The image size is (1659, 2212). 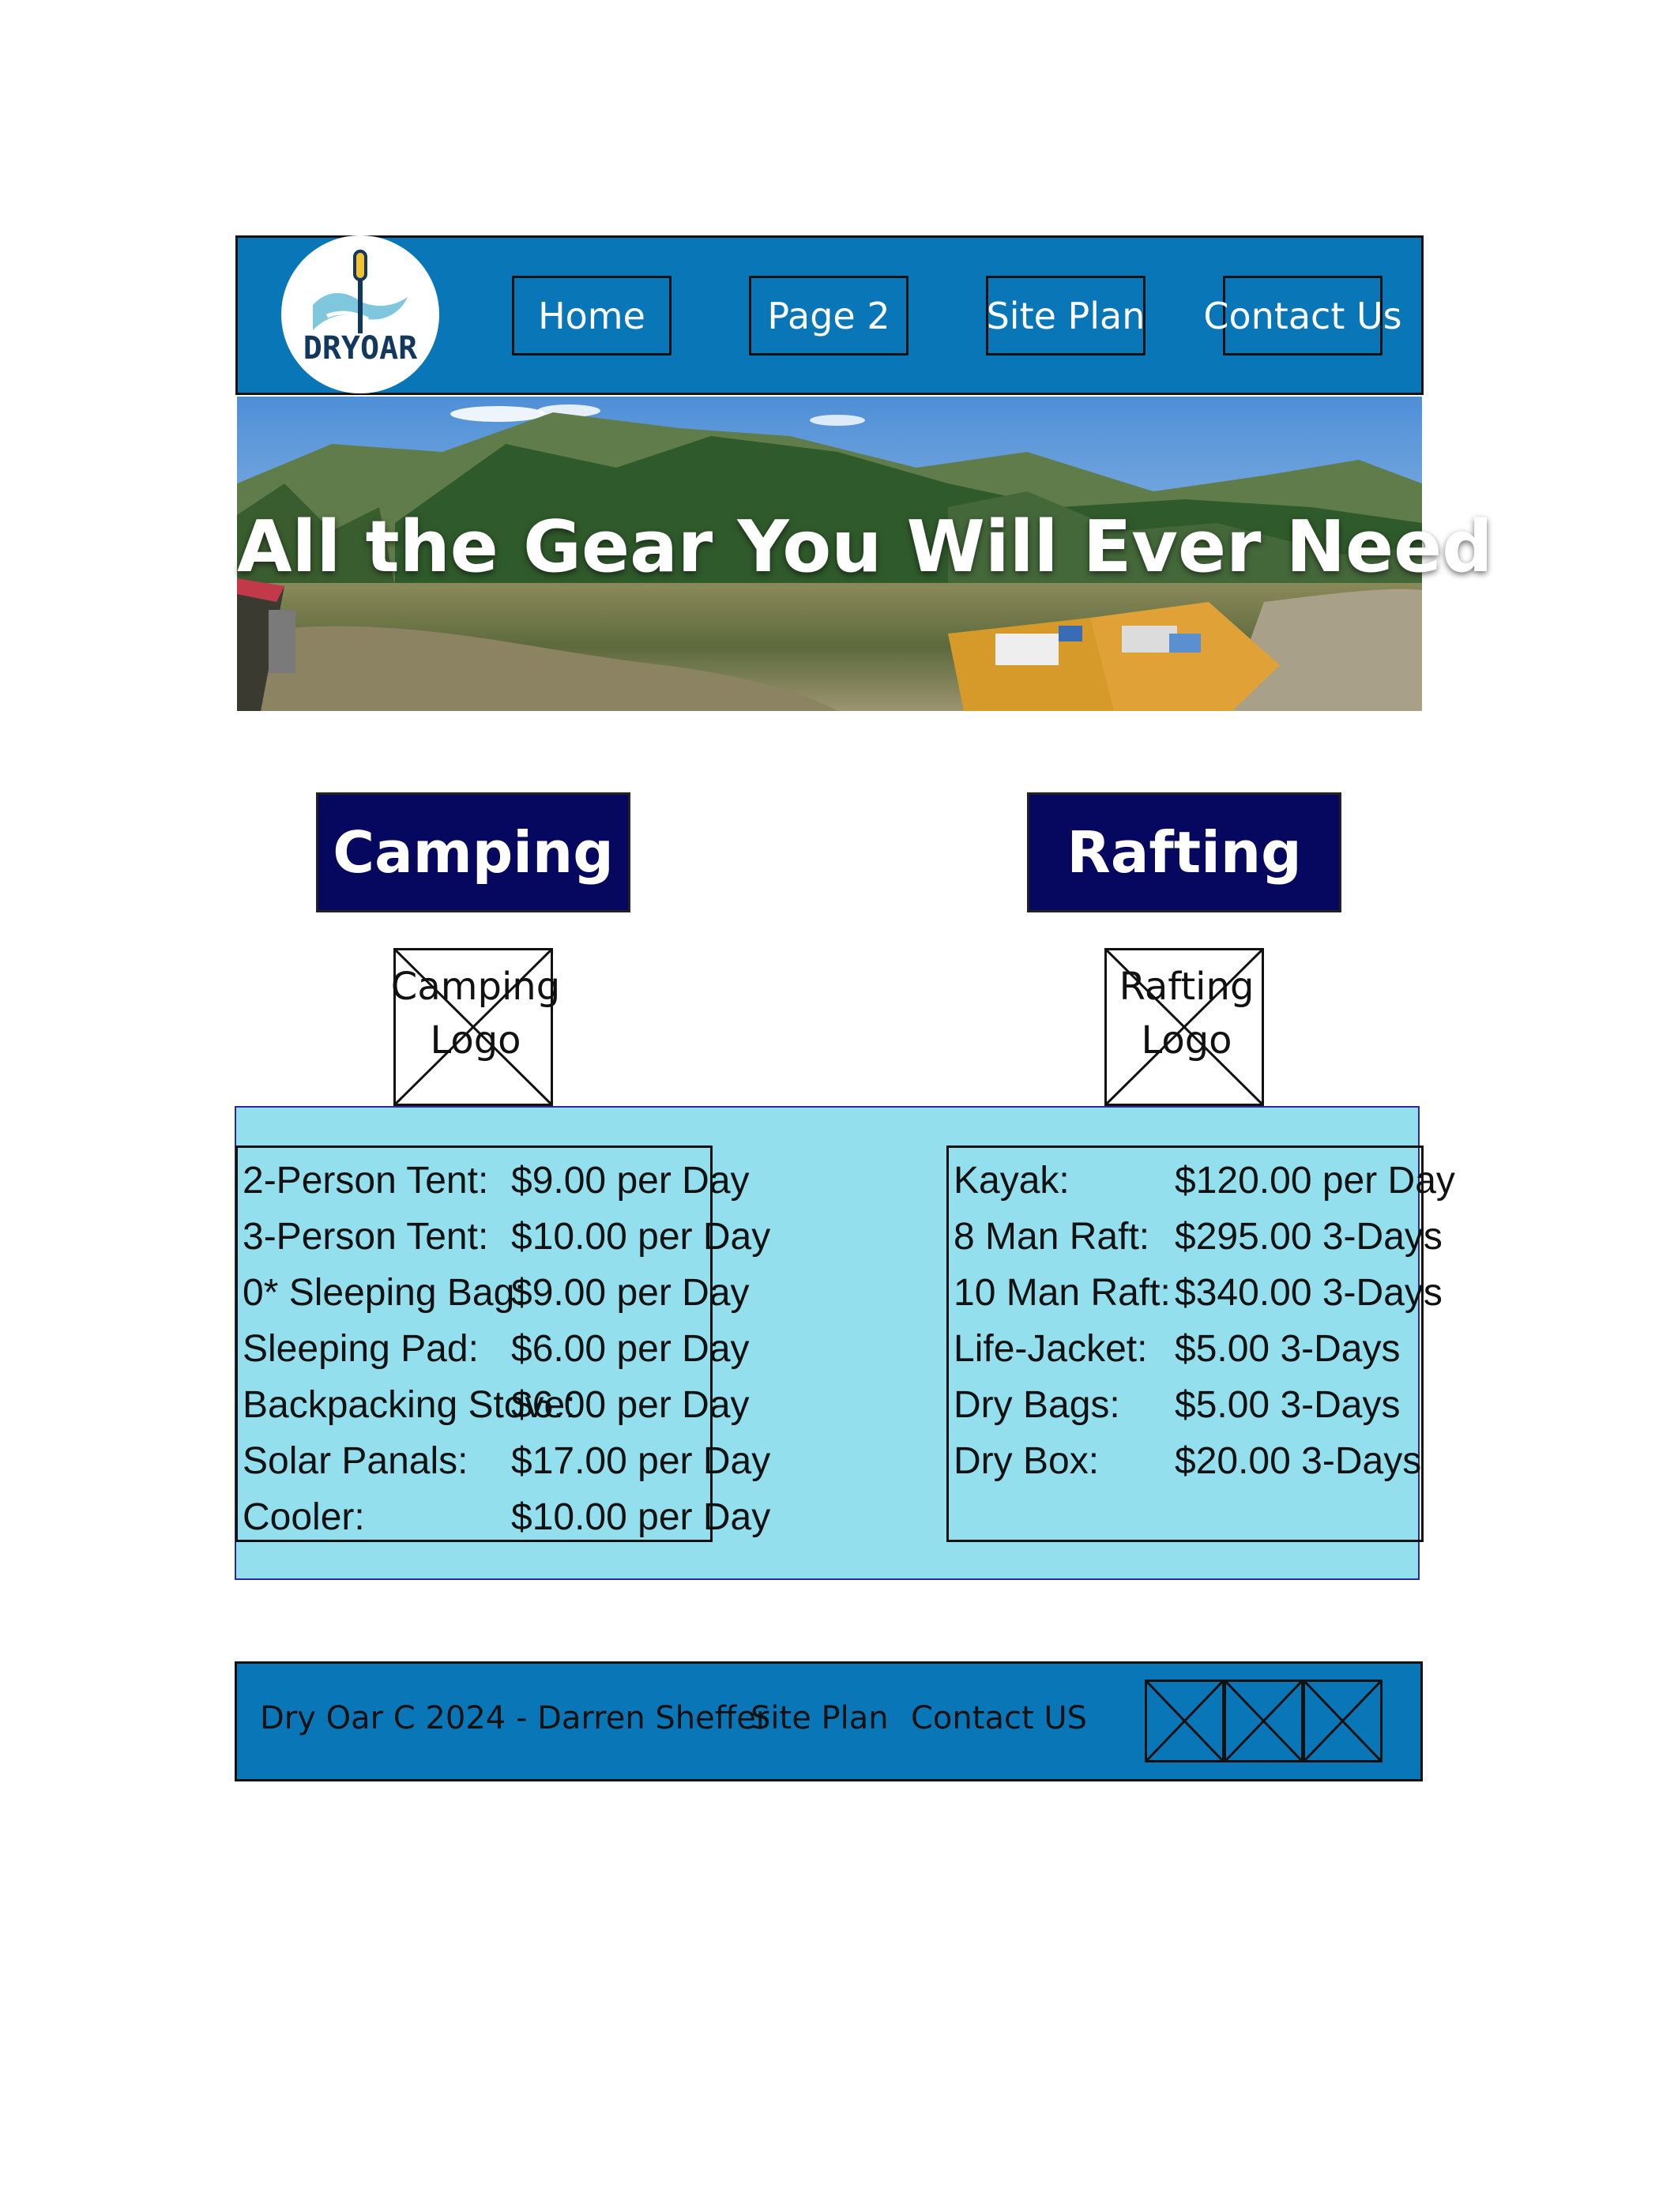 I want to click on rafting-row: Dry Bags: $5.00 3-Days, so click(x=1187, y=1407).